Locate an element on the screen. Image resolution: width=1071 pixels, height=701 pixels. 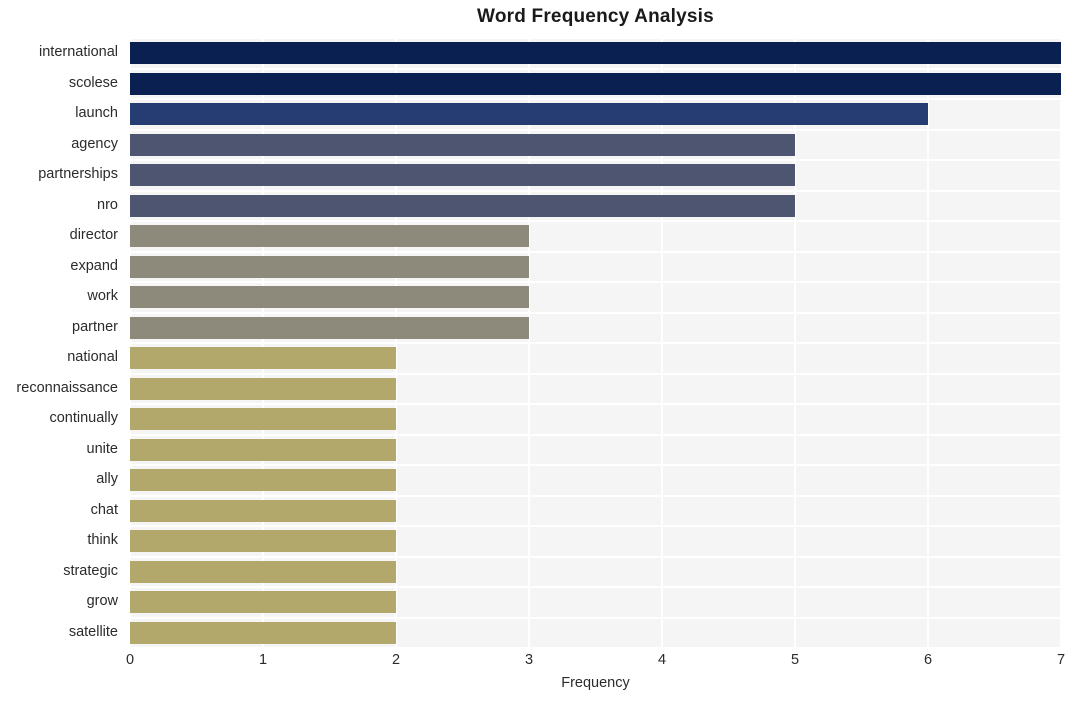
y-axis-tick-label: chat is located at coordinates (104, 509).